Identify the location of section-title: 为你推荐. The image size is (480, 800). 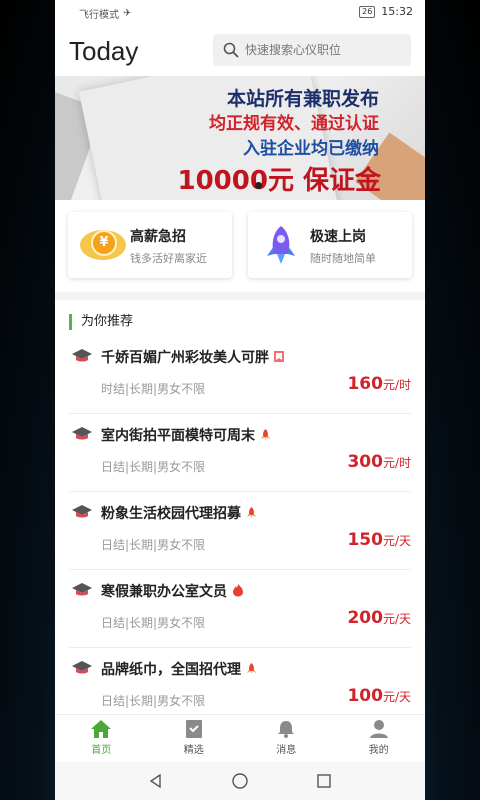
(101, 322).